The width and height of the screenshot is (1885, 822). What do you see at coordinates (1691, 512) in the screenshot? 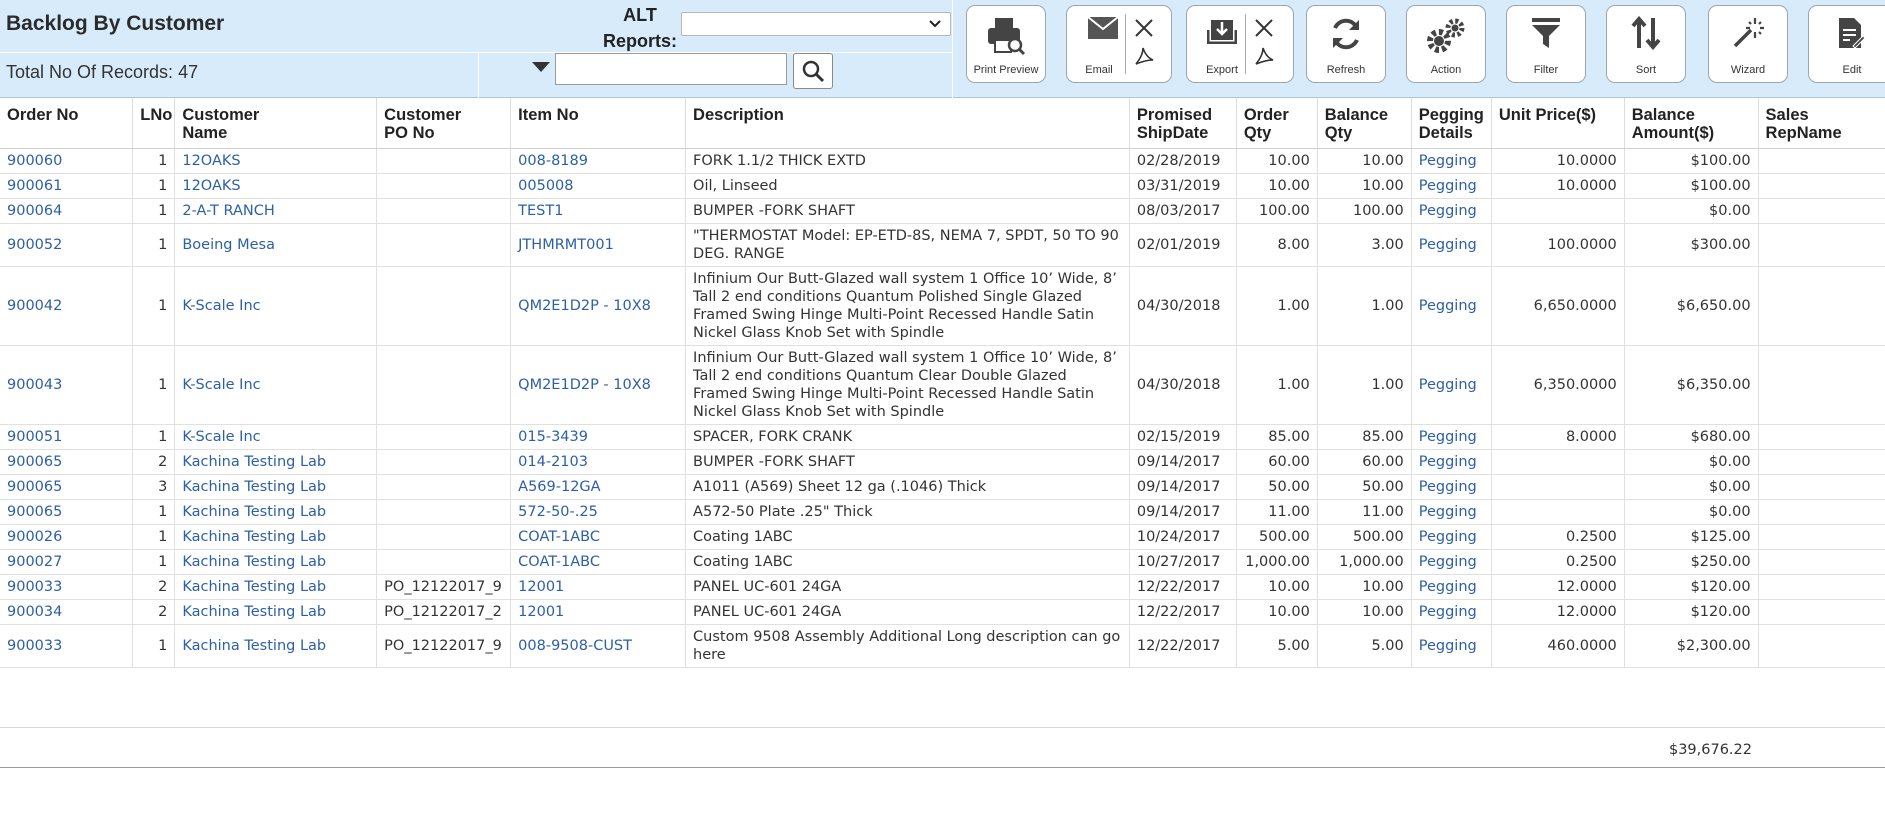
I see `balance-amount: $0.00` at bounding box center [1691, 512].